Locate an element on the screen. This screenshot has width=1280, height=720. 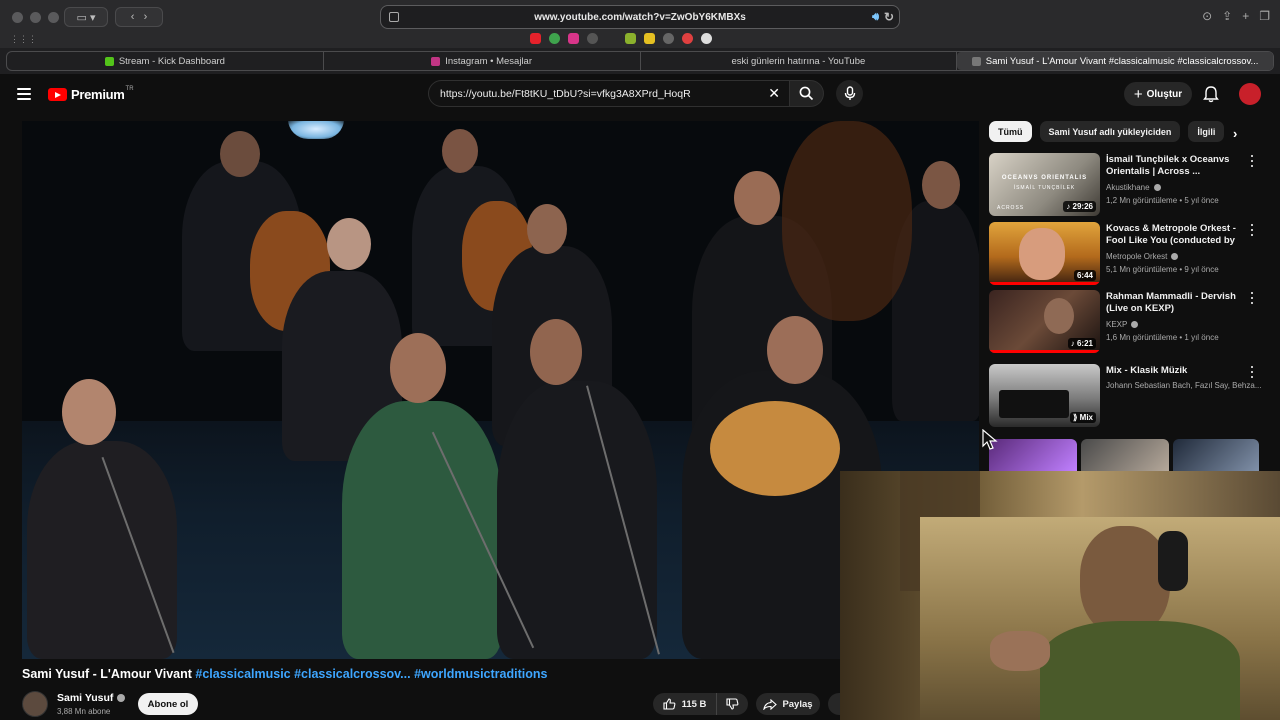
chip-all: Tümü is located at coordinates (1010, 131).